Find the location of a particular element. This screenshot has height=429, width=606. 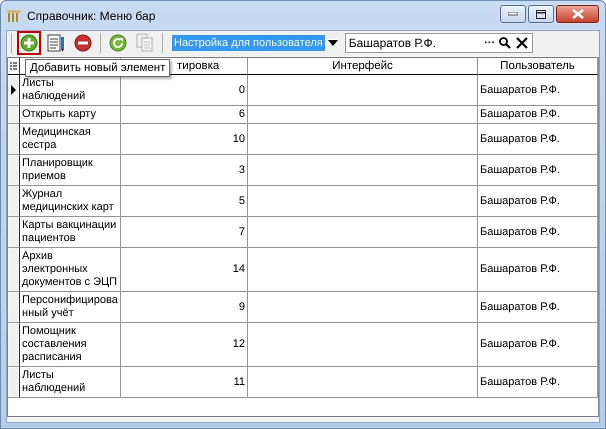

close-icon is located at coordinates (578, 14).